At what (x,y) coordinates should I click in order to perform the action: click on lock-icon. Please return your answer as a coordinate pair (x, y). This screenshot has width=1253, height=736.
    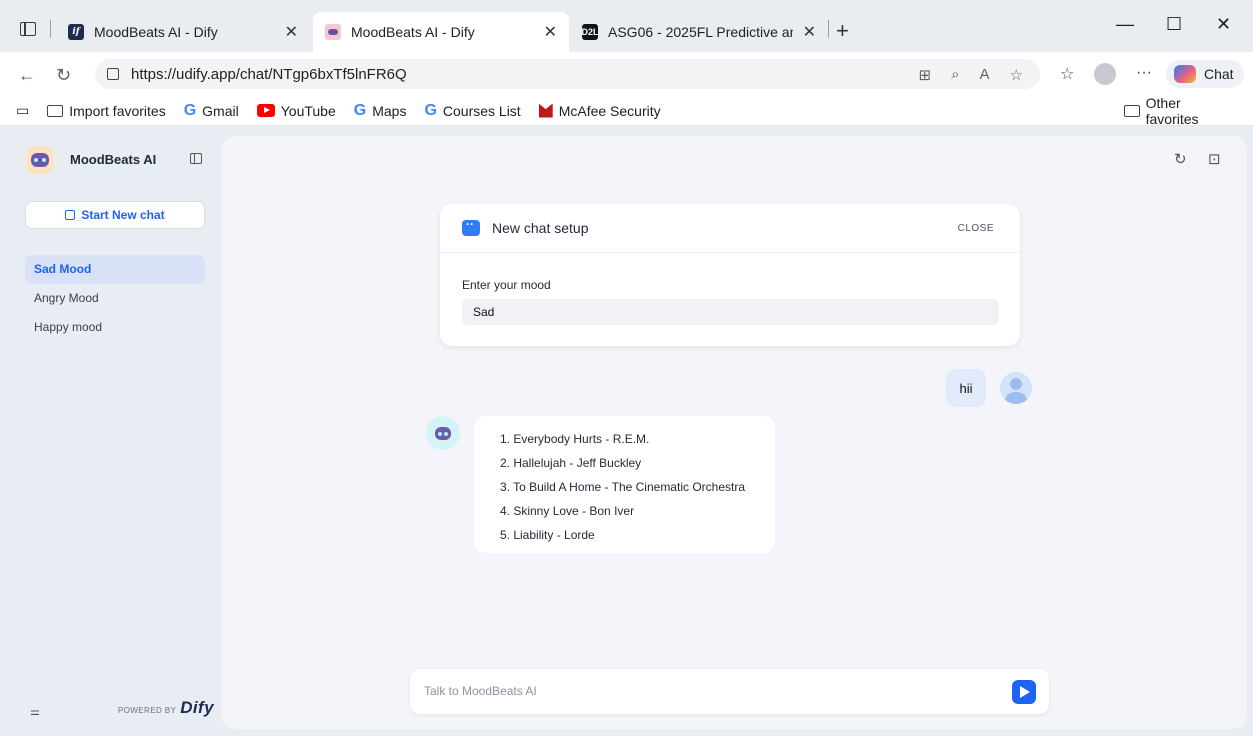
    Looking at the image, I should click on (113, 74).